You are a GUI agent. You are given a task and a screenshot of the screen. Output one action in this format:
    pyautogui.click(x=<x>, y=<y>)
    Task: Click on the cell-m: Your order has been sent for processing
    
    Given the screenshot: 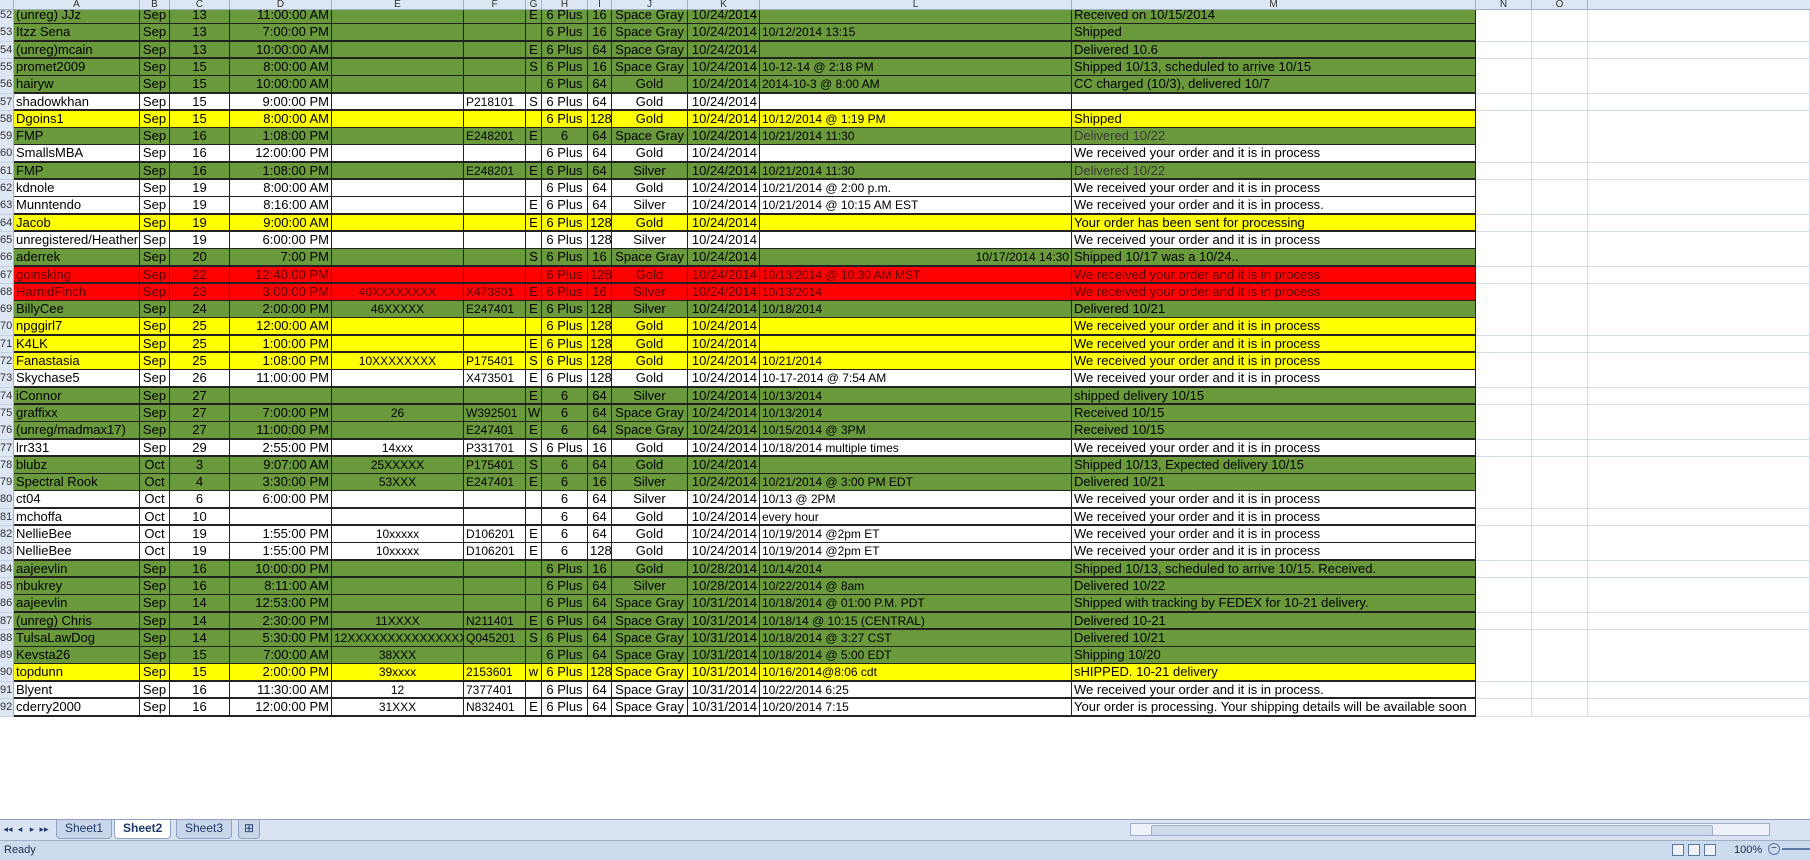 What is the action you would take?
    pyautogui.click(x=1274, y=223)
    